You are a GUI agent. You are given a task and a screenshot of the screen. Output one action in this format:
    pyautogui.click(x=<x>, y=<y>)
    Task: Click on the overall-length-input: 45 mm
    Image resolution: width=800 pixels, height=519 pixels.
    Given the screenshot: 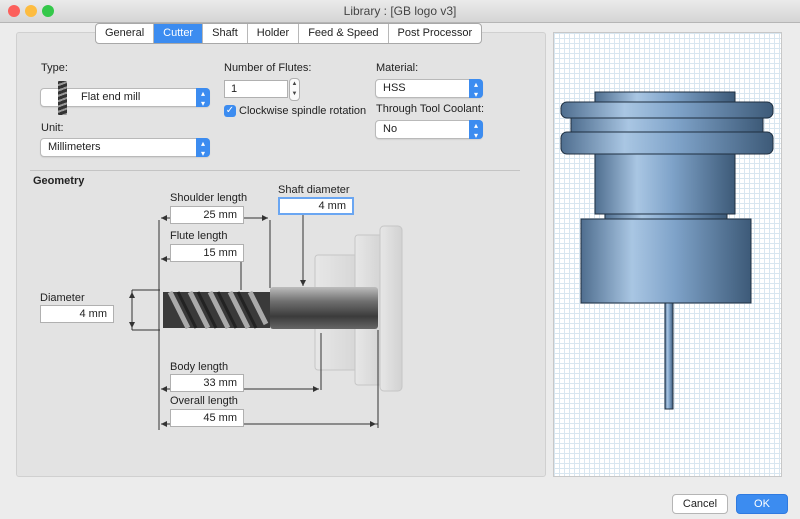 What is the action you would take?
    pyautogui.click(x=207, y=418)
    